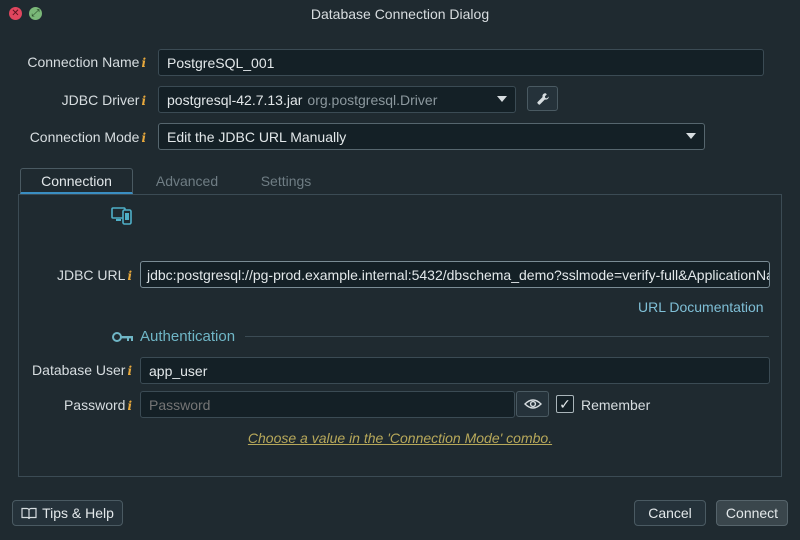 Image resolution: width=800 pixels, height=540 pixels. I want to click on wrench-icon, so click(542, 98).